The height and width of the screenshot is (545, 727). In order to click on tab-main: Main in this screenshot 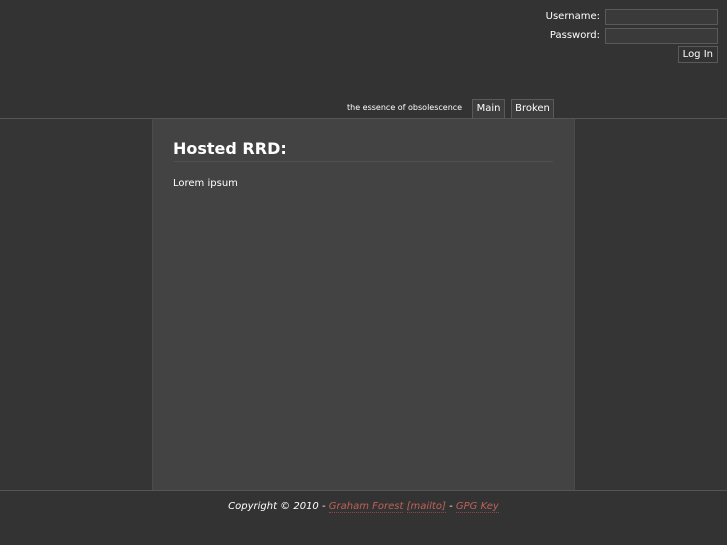, I will do `click(488, 108)`.